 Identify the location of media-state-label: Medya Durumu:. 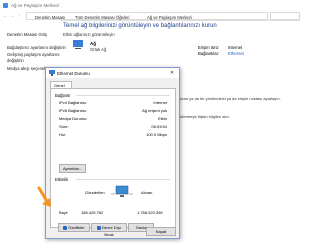
(73, 118).